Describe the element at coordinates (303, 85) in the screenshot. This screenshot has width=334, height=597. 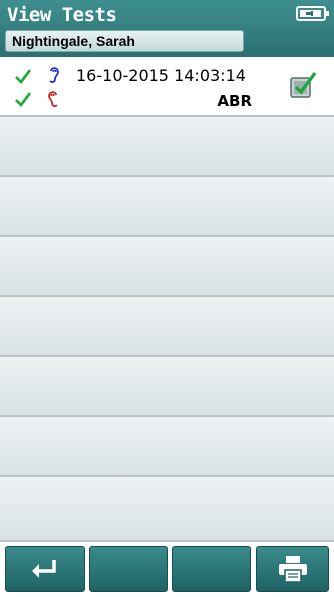
I see `selected-checkbox-icon` at that location.